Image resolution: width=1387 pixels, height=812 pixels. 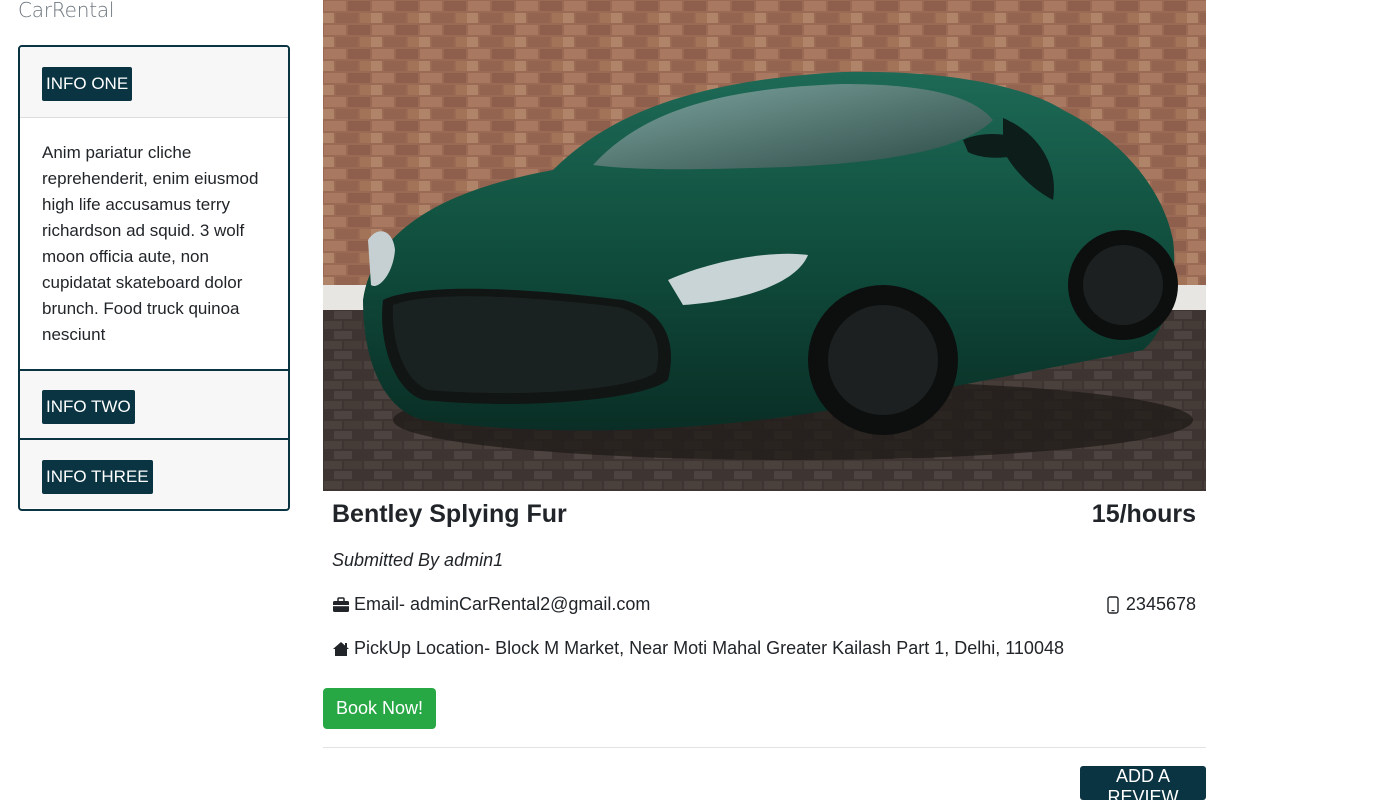 What do you see at coordinates (66, 11) in the screenshot?
I see `brand-logo: CarRental` at bounding box center [66, 11].